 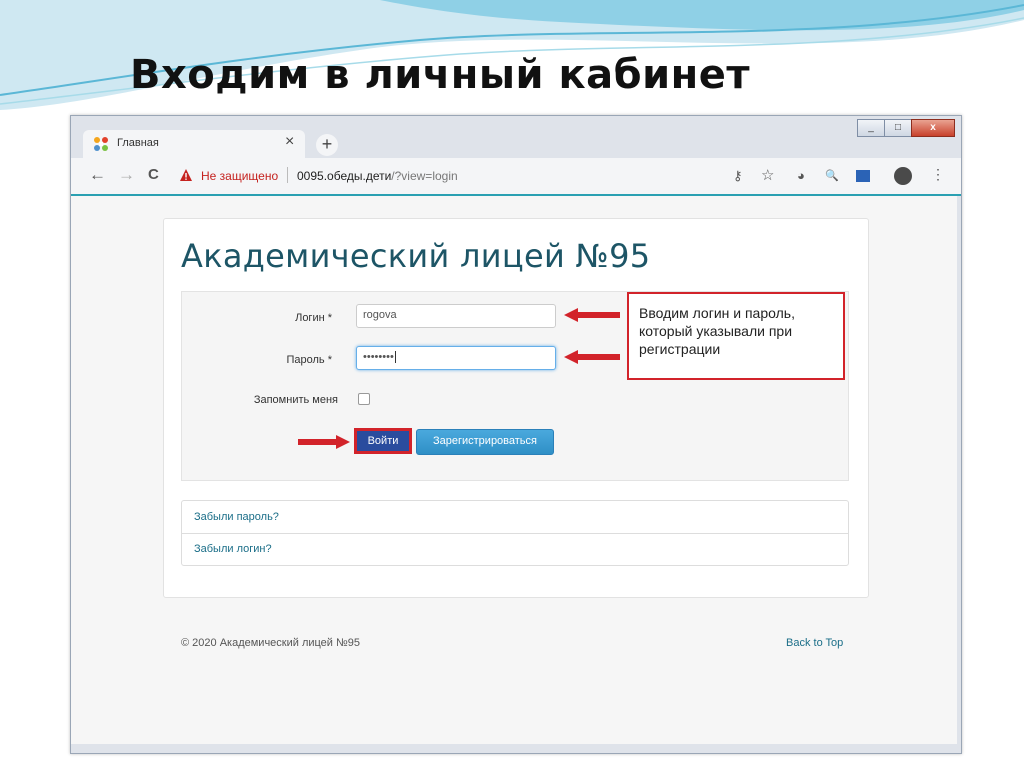 What do you see at coordinates (101, 144) in the screenshot?
I see `joomla-favicon-icon` at bounding box center [101, 144].